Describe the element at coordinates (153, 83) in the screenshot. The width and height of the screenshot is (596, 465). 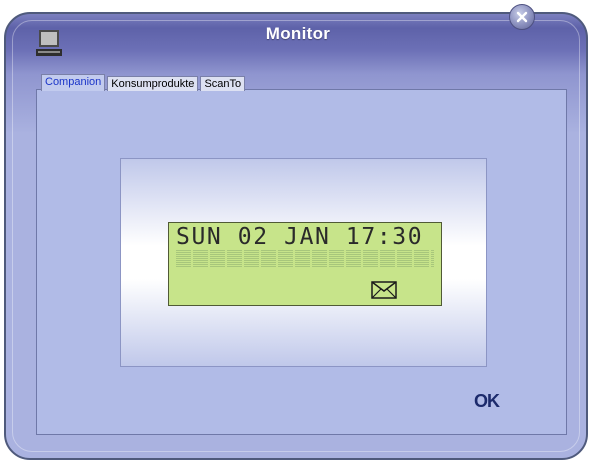
I see `tab-konsumprodukte: Konsumprodukte` at that location.